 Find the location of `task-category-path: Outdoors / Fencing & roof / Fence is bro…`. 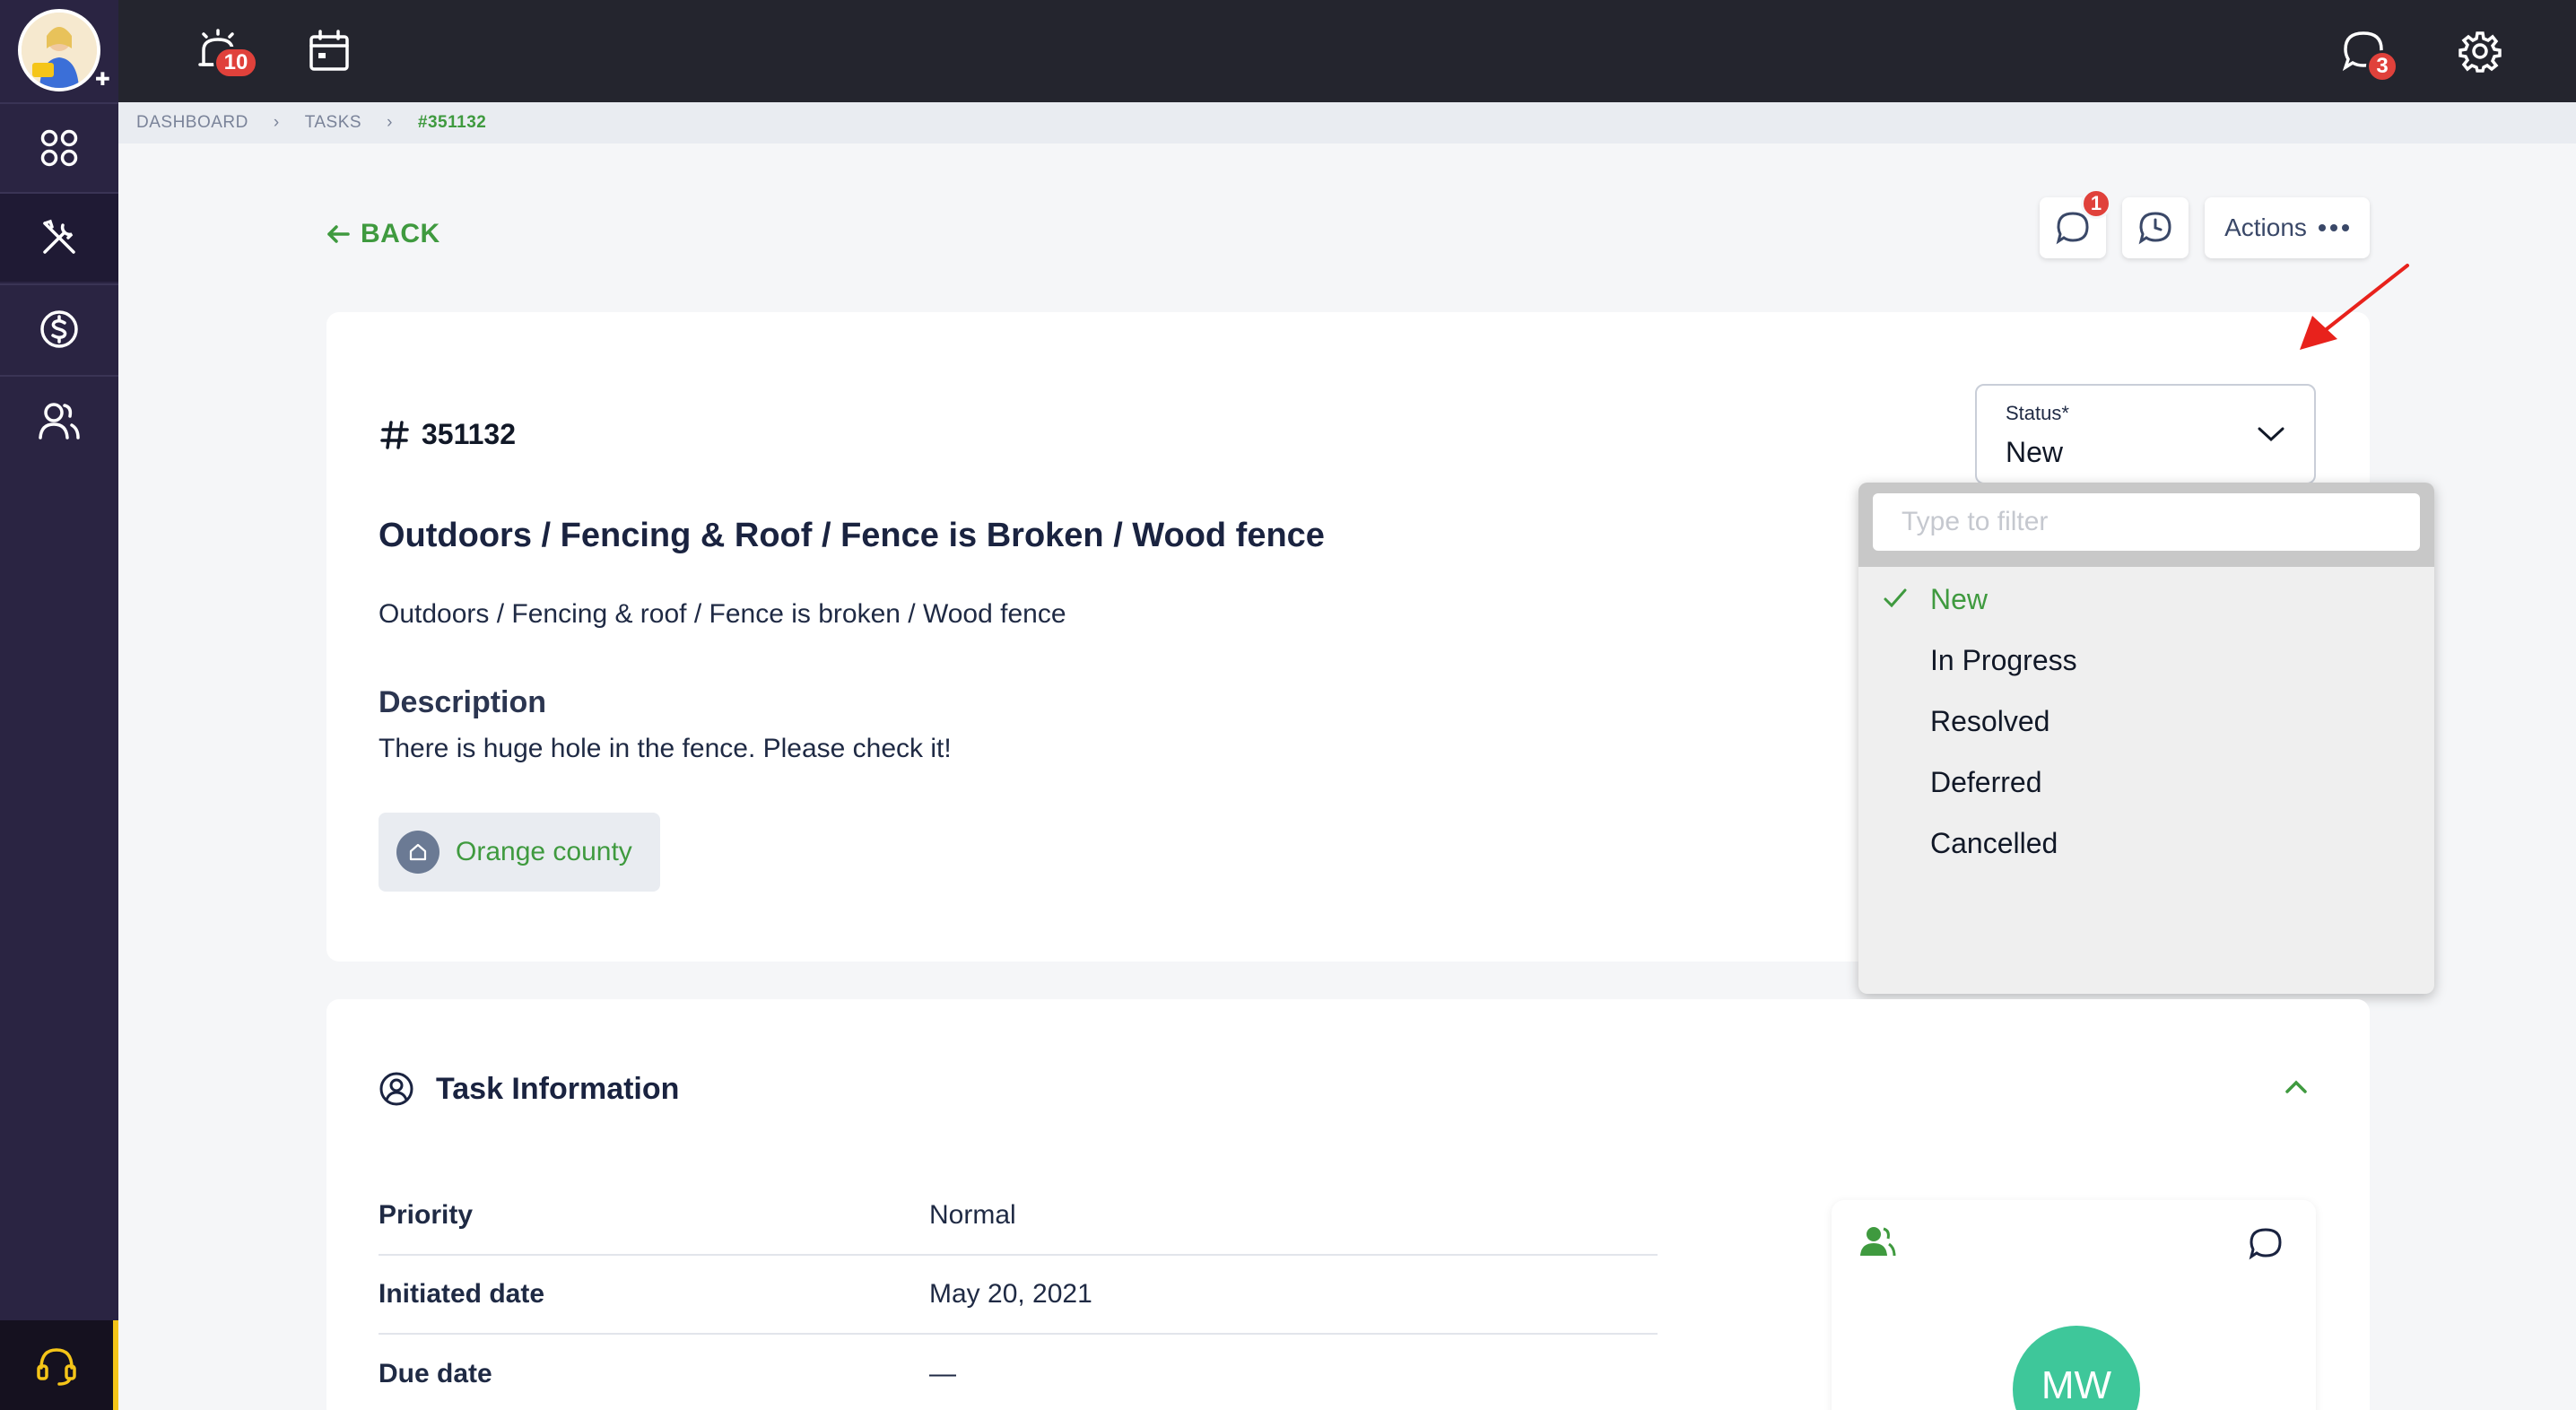

task-category-path: Outdoors / Fencing & roof / Fence is bro… is located at coordinates (722, 614).